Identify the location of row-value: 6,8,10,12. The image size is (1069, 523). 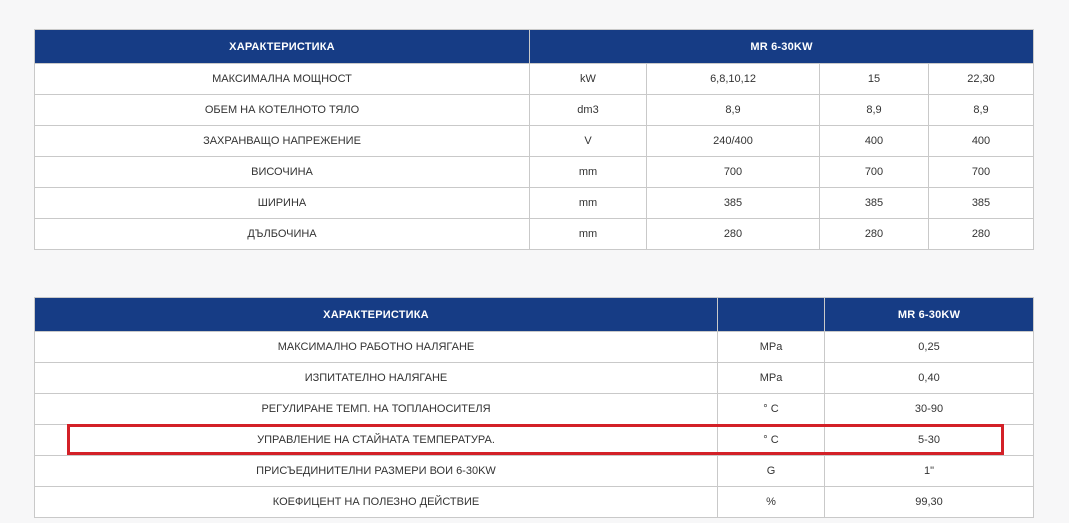
(733, 79).